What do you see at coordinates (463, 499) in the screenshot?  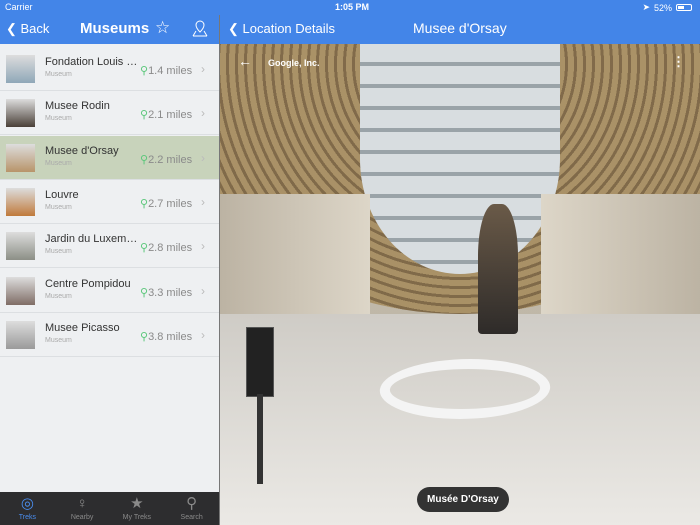 I see `place-label: Musée D'Orsay` at bounding box center [463, 499].